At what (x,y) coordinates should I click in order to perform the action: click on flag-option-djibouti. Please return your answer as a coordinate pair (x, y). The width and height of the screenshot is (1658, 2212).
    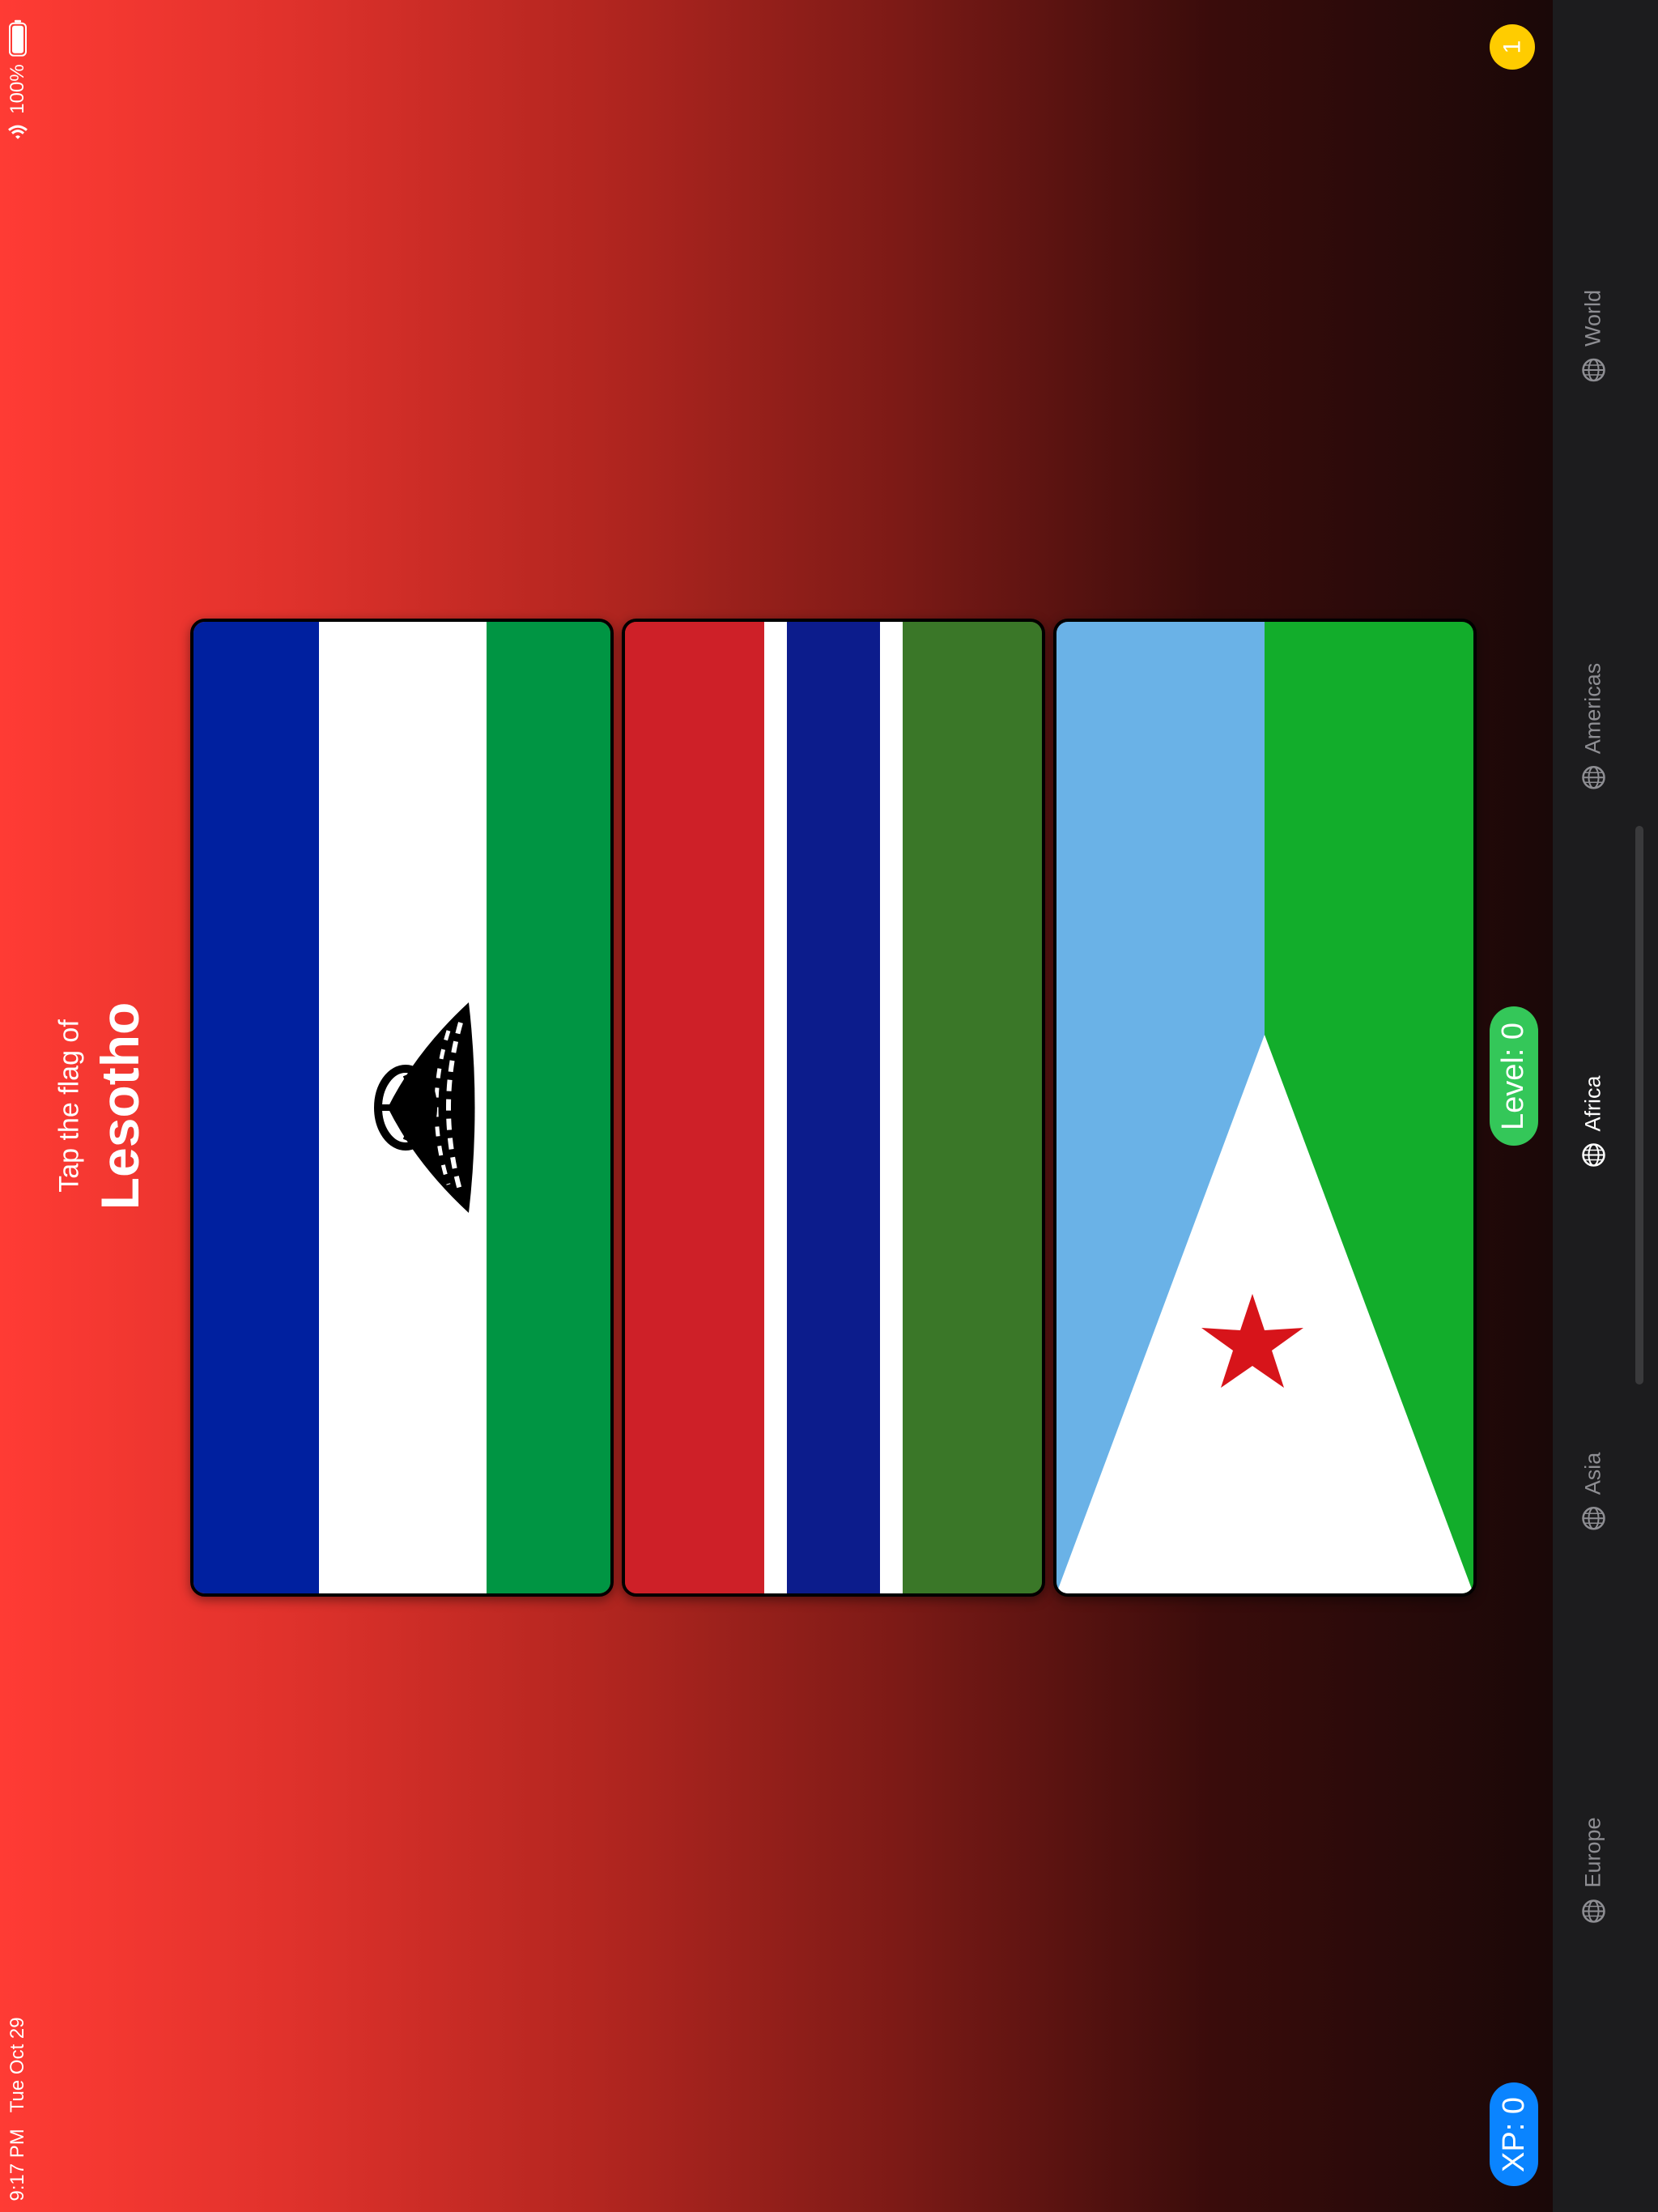
    Looking at the image, I should click on (1265, 1108).